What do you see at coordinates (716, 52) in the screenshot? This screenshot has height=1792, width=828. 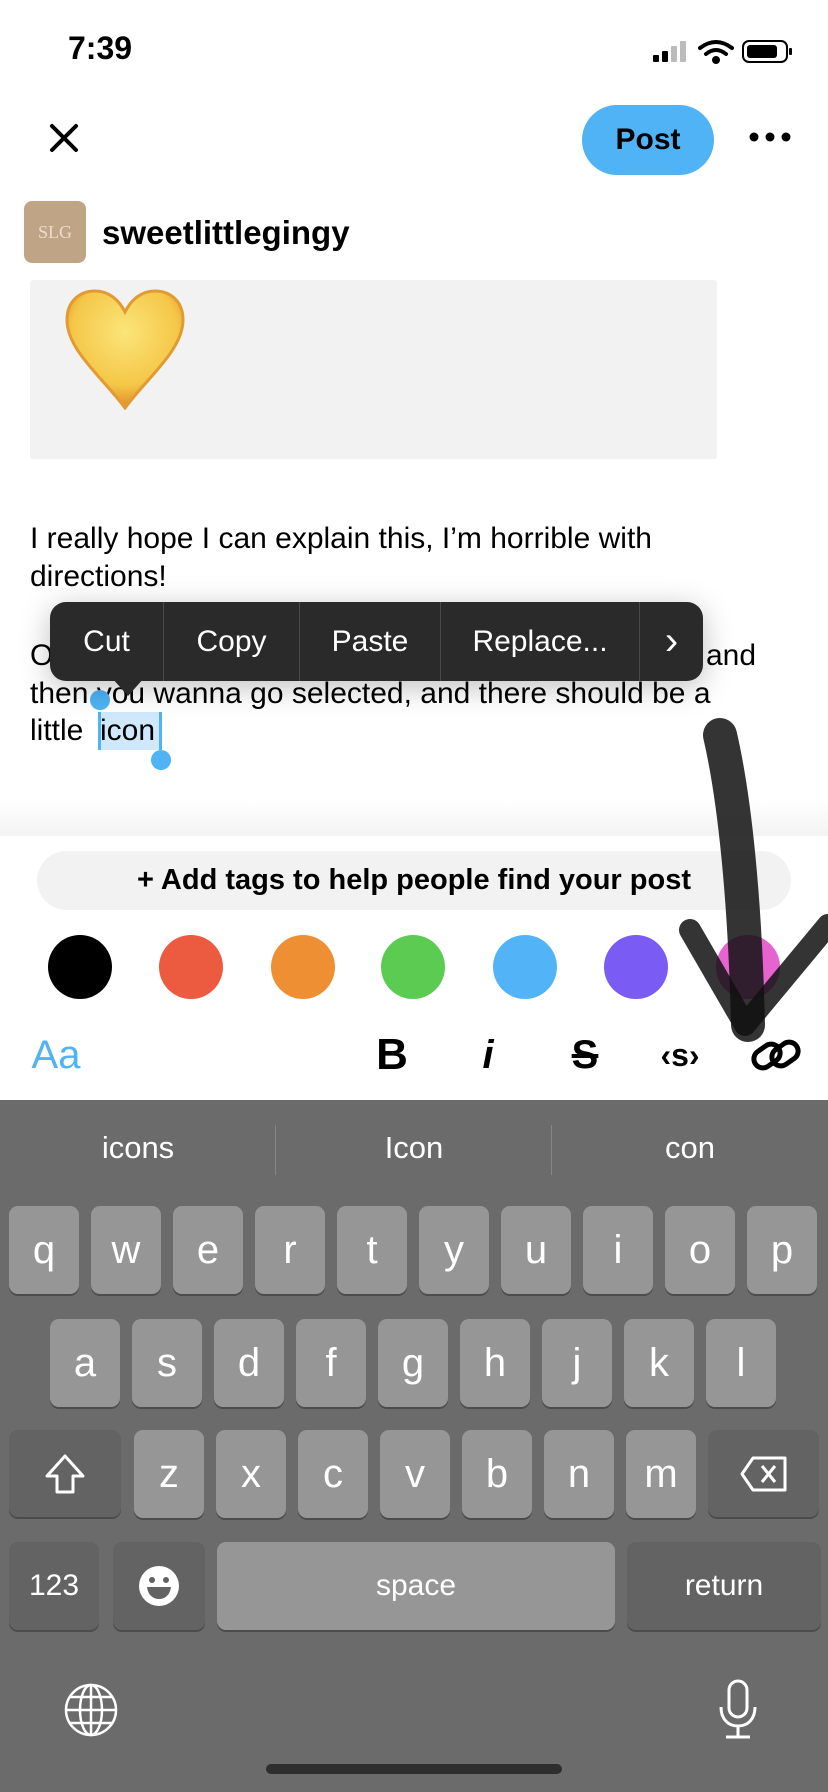 I see `wifi-icon` at bounding box center [716, 52].